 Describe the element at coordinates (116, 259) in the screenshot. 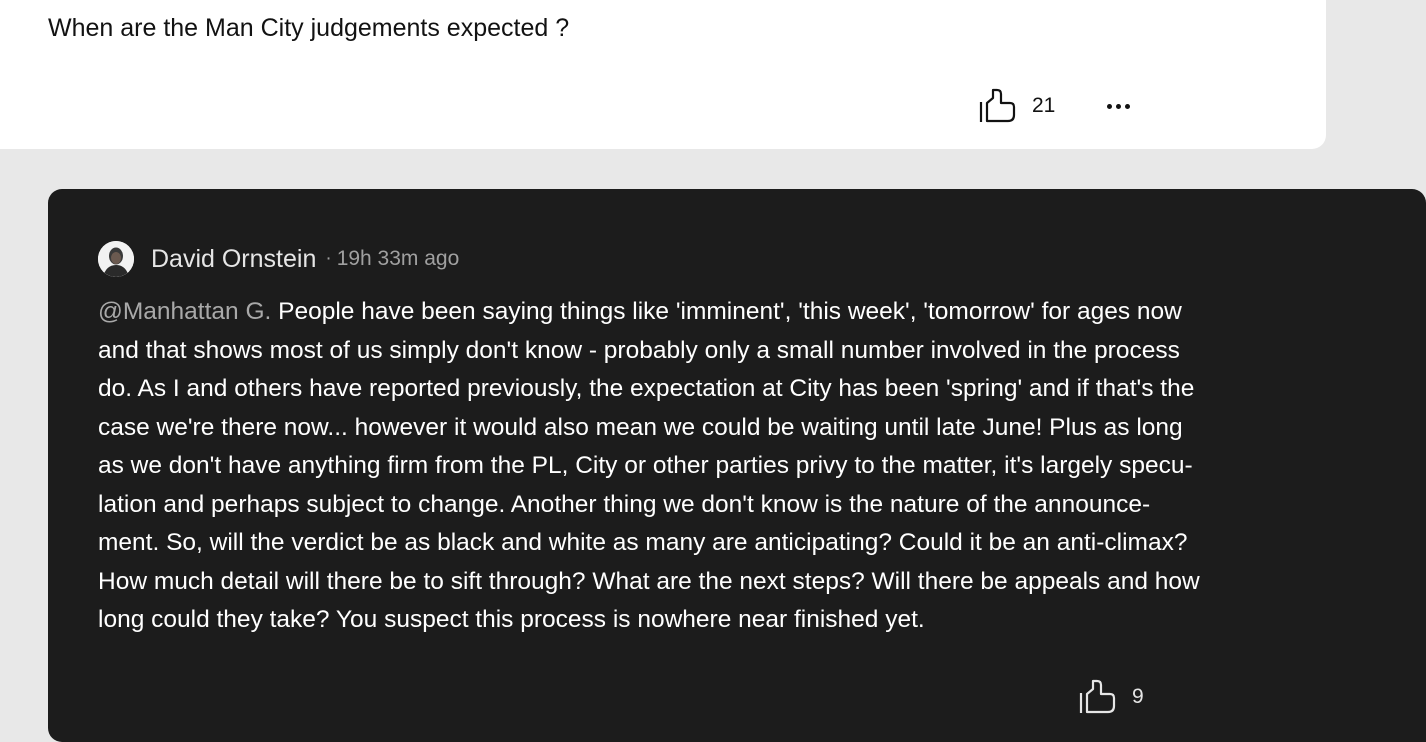

I see `author-avatar` at that location.